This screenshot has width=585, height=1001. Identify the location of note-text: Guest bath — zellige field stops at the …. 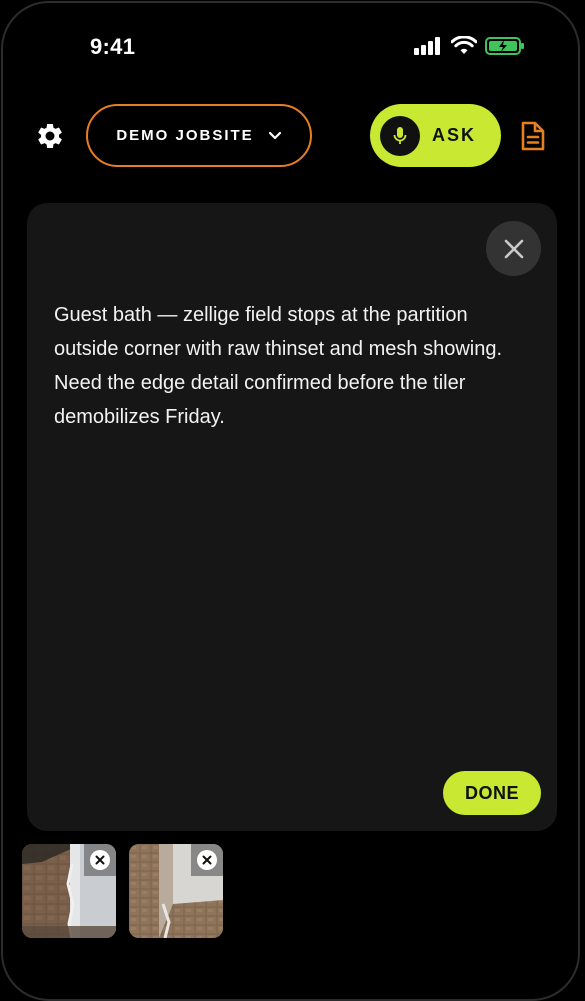
(294, 366).